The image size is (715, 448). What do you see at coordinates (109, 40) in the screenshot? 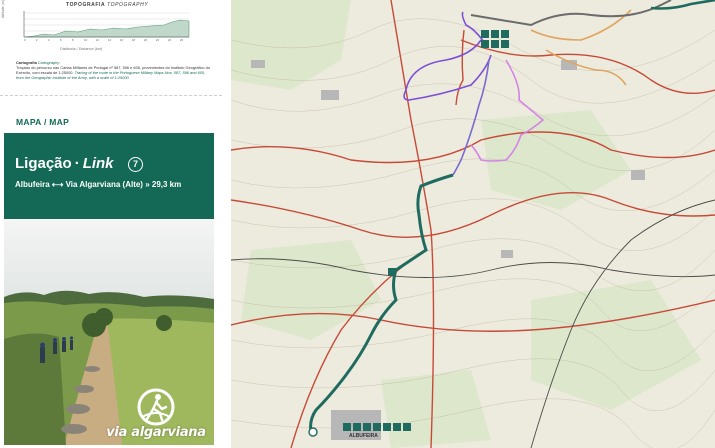
I see `svg-text: 14` at bounding box center [109, 40].